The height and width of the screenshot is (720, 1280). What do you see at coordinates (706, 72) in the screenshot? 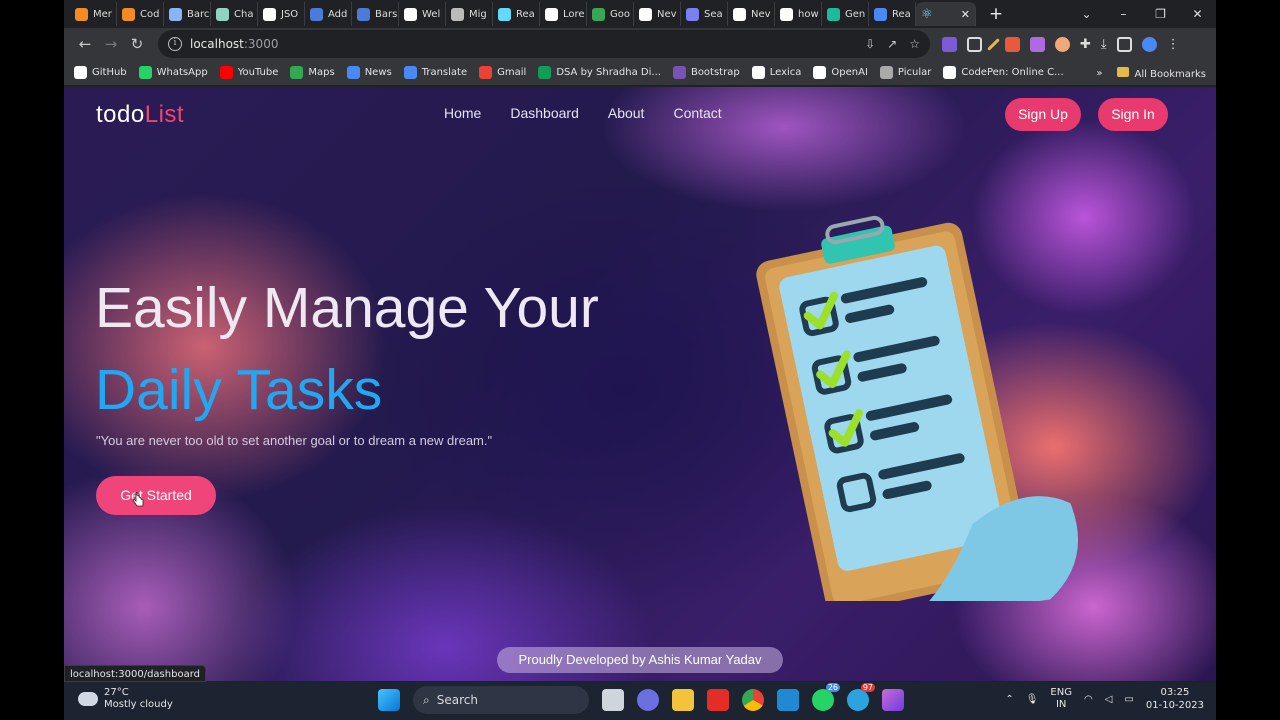
I see `bookmark-item: Bootstrap` at bounding box center [706, 72].